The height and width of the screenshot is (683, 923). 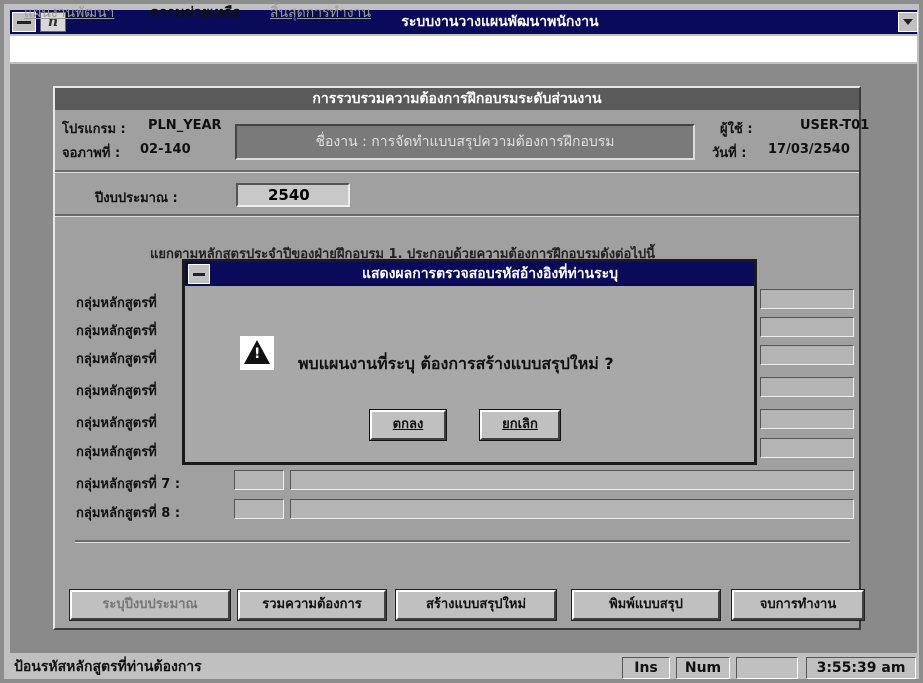 I want to click on ins-indicator: Ins, so click(x=646, y=668).